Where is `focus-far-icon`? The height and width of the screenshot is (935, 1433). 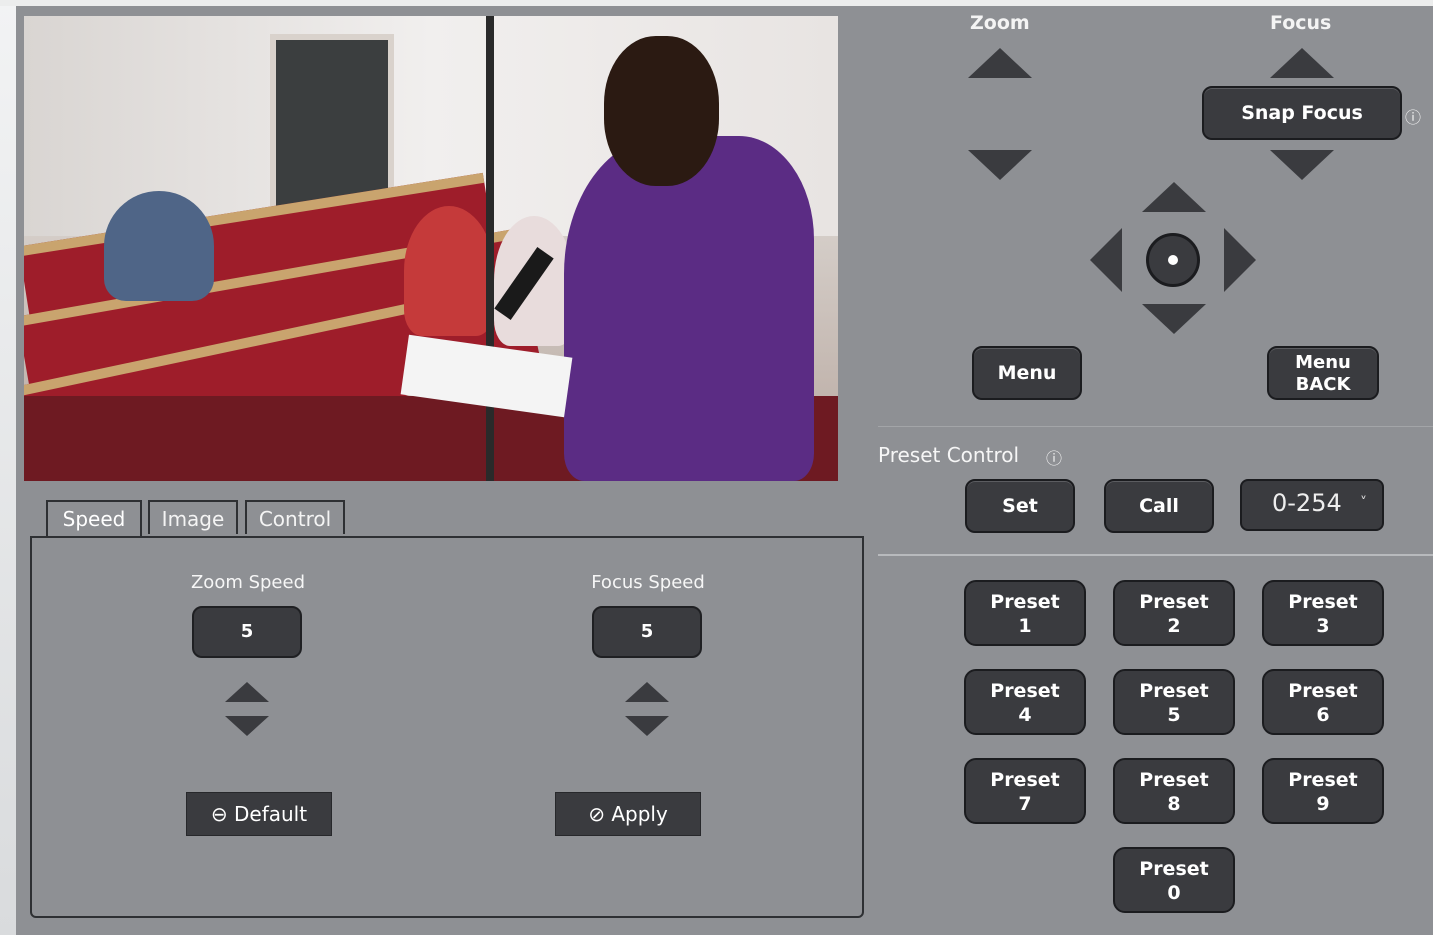 focus-far-icon is located at coordinates (1302, 165).